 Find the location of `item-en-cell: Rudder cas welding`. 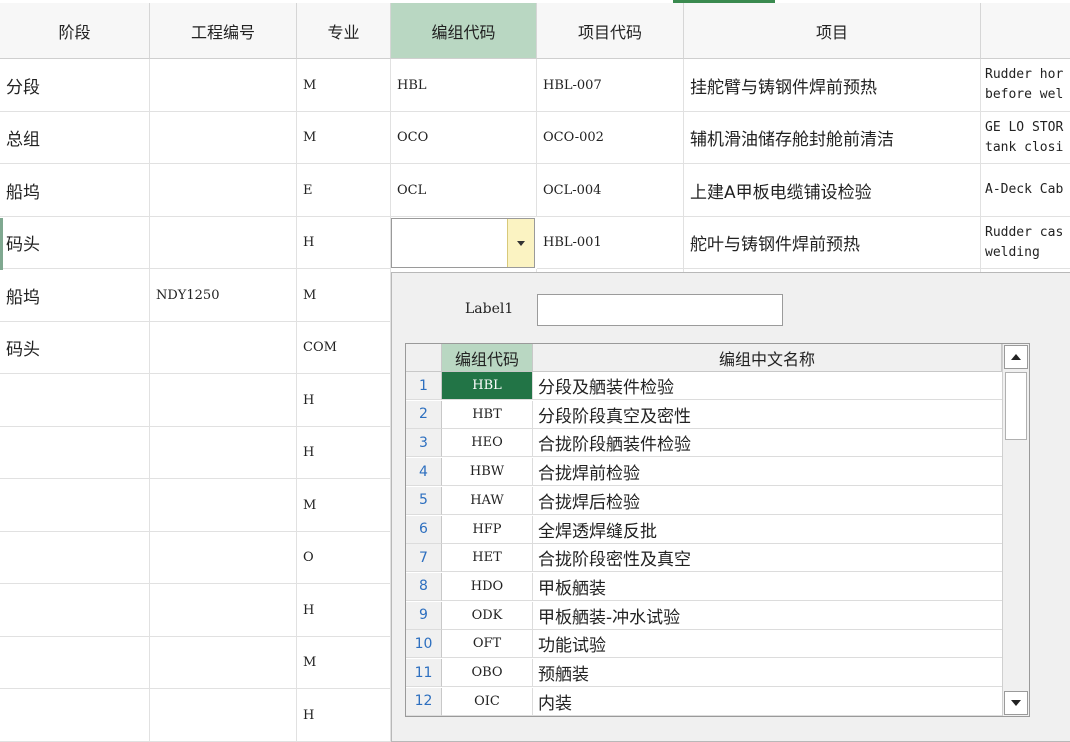

item-en-cell: Rudder cas welding is located at coordinates (1025, 243).